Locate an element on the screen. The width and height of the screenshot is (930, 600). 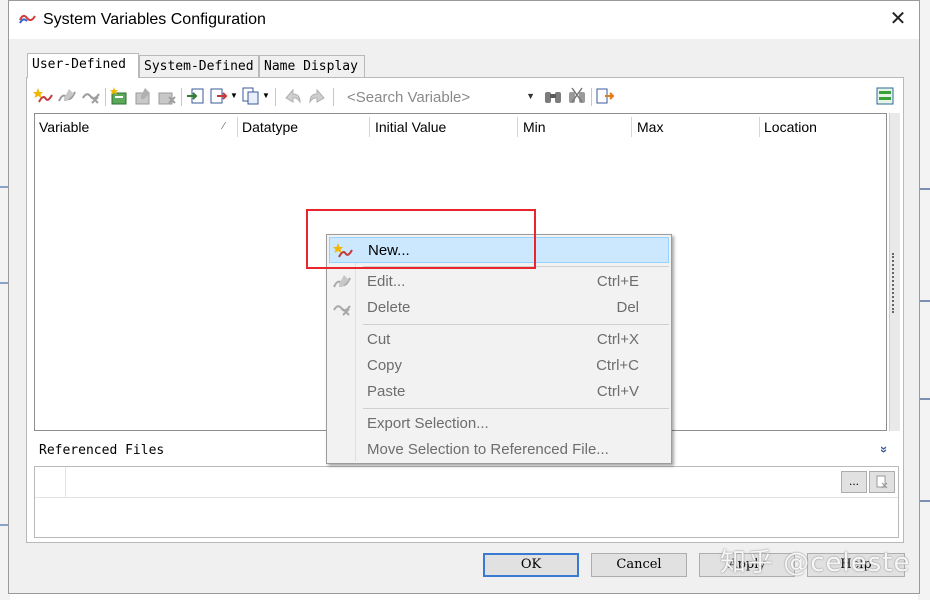
export-icon is located at coordinates (219, 96).